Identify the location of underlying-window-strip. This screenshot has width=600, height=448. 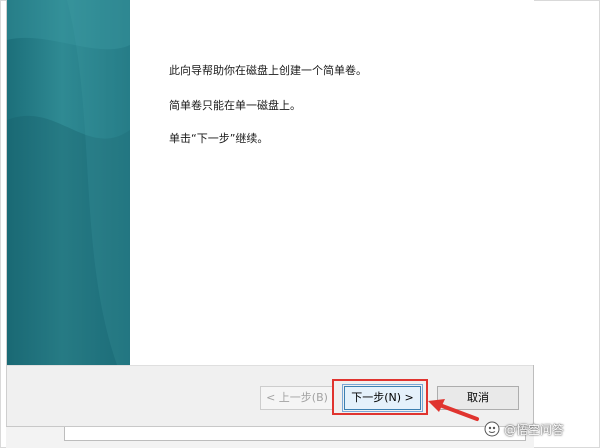
(270, 437).